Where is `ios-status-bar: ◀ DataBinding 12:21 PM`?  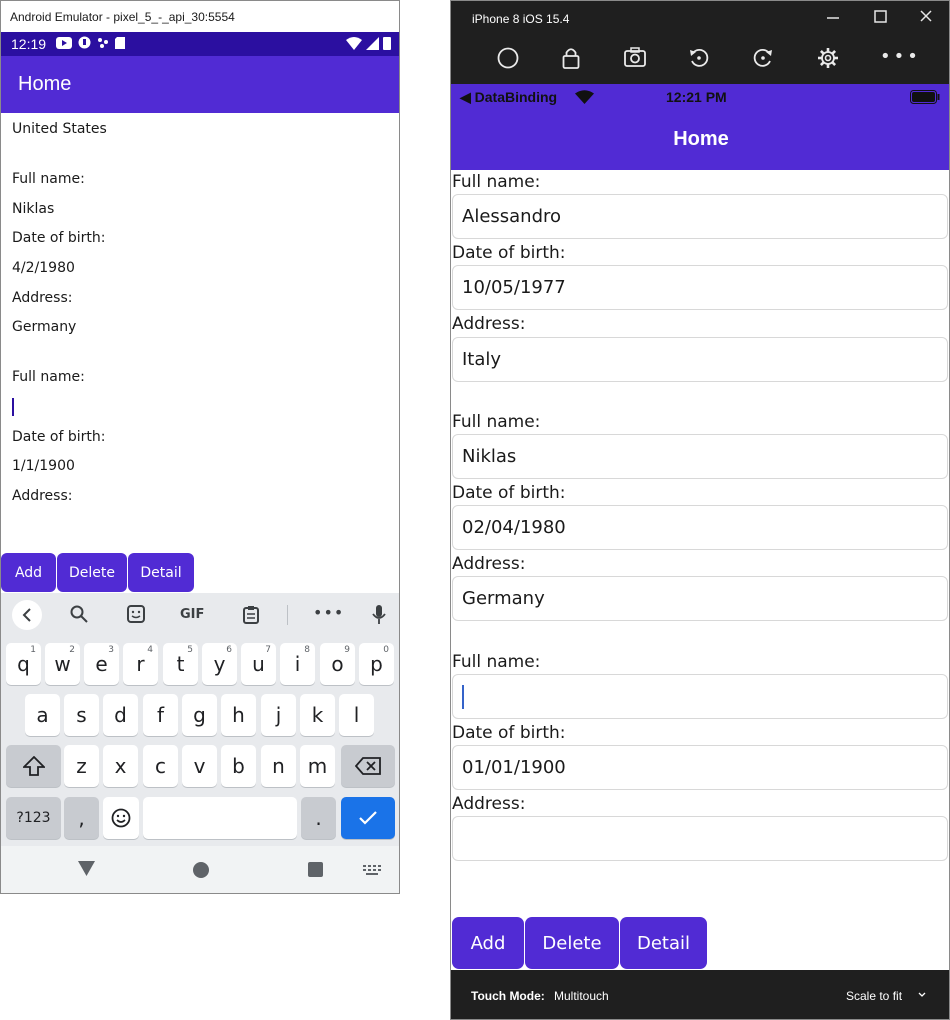
ios-status-bar: ◀ DataBinding 12:21 PM is located at coordinates (700, 97).